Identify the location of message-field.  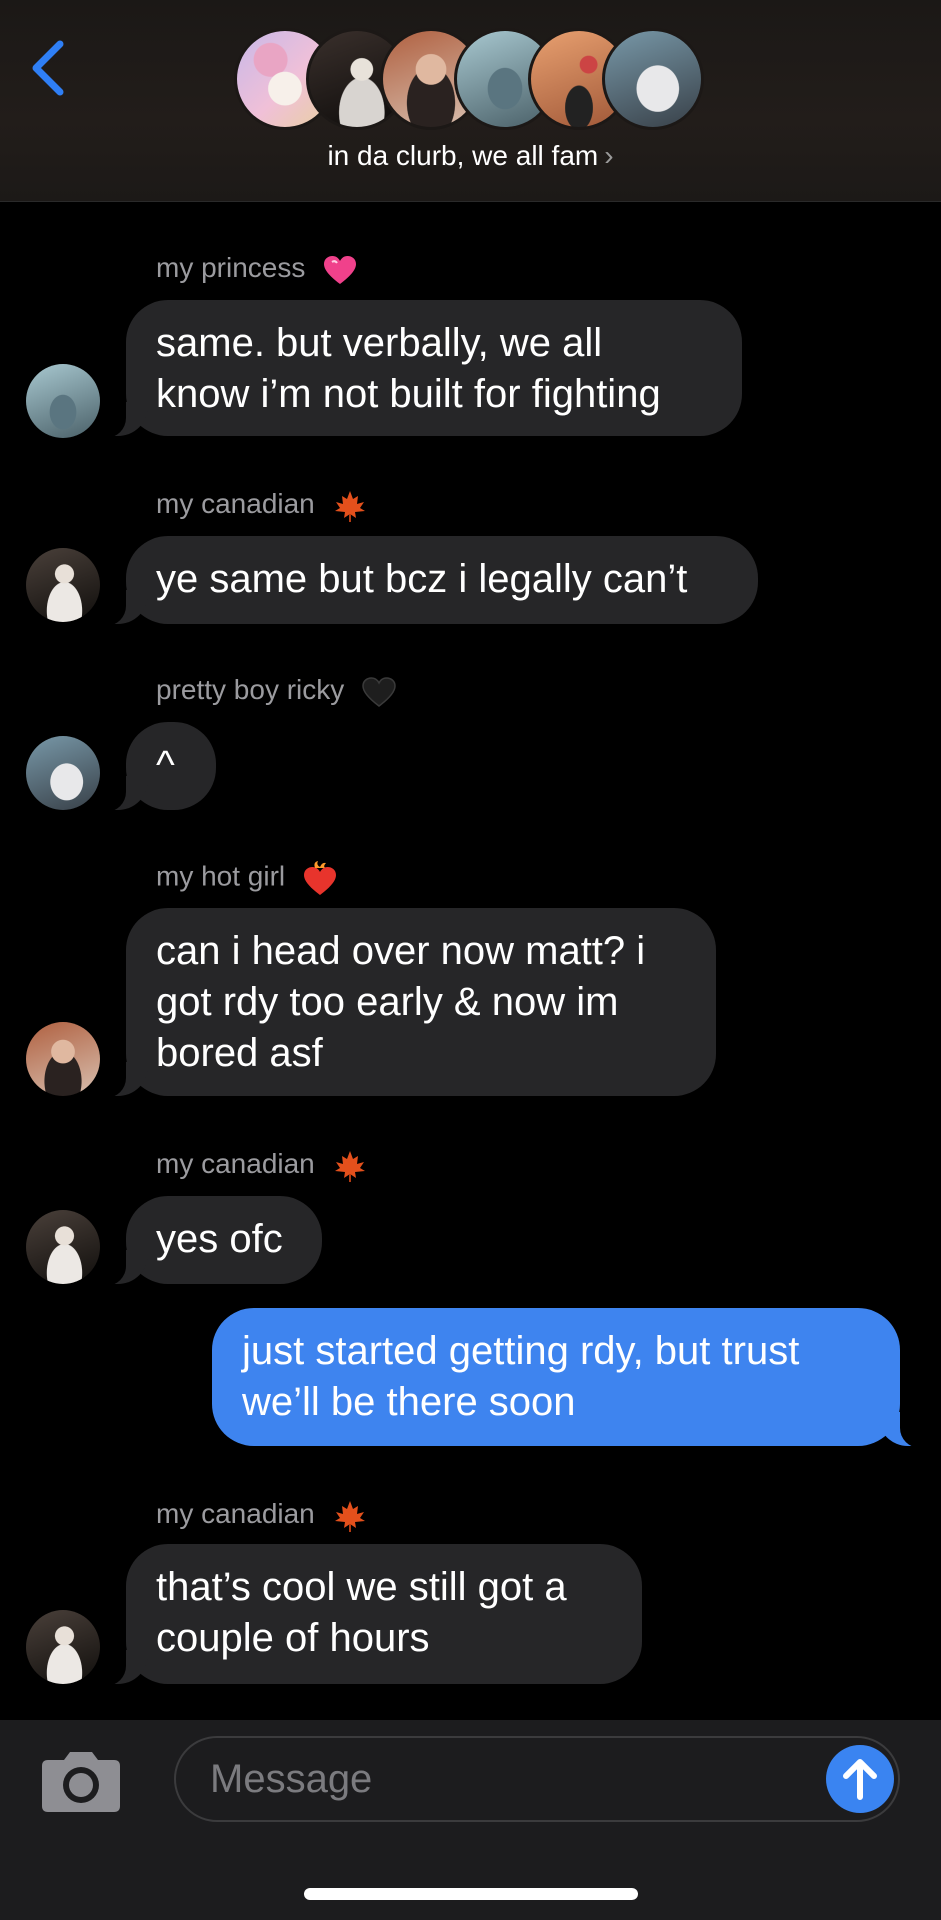
(537, 1779).